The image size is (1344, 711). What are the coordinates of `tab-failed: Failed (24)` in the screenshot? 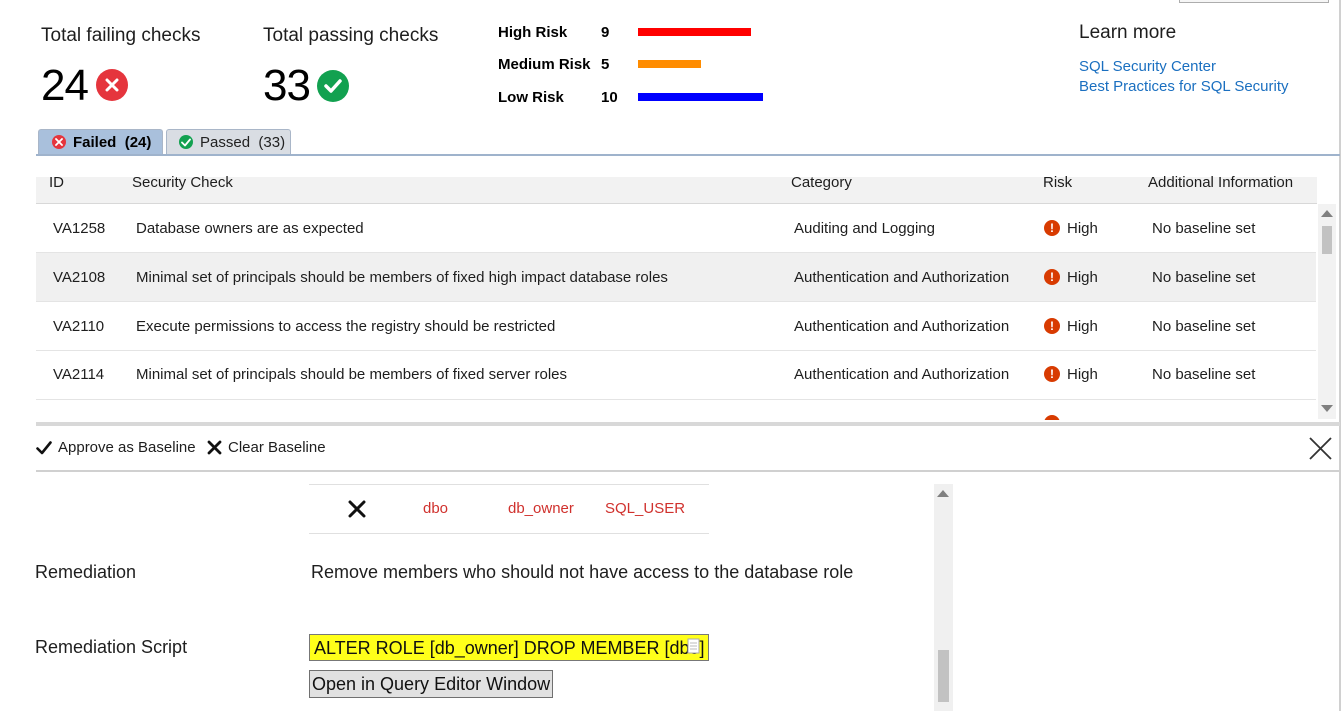 It's located at (100, 141).